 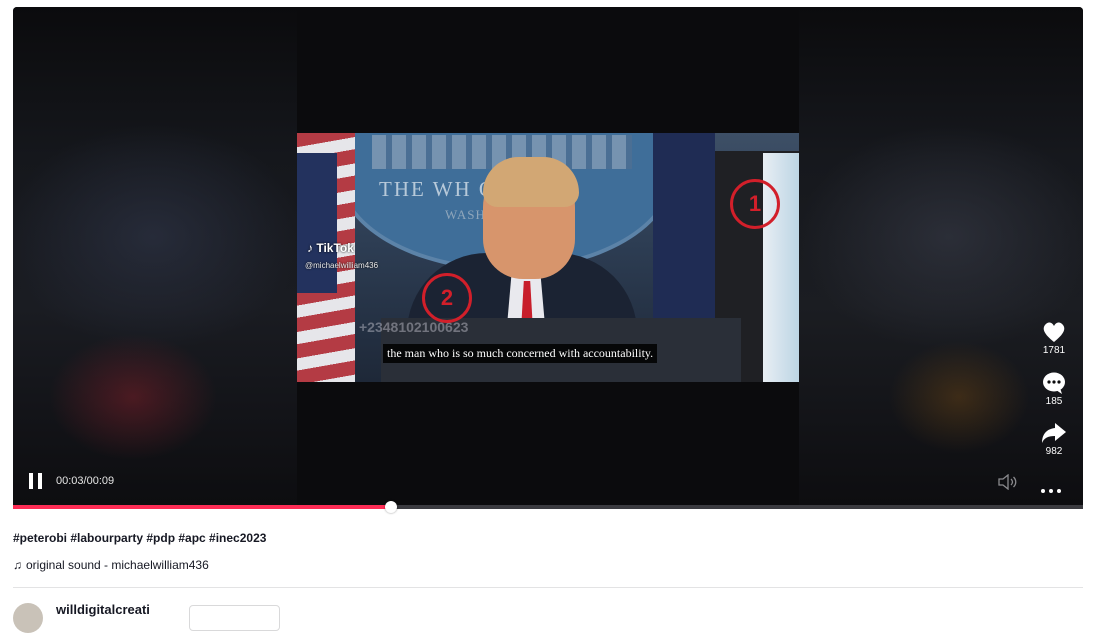 What do you see at coordinates (342, 265) in the screenshot?
I see `watermark-handle: @michaelwilliam436` at bounding box center [342, 265].